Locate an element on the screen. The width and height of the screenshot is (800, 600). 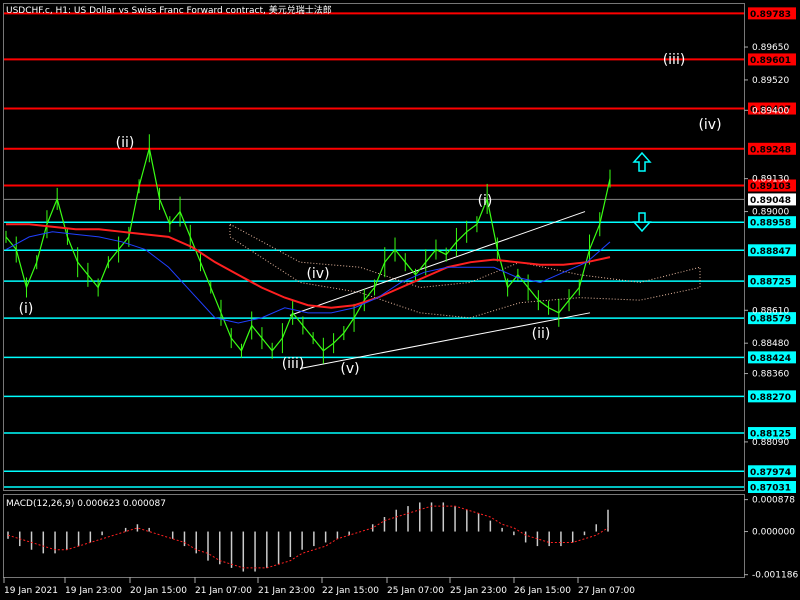
level-label: 0.89248 is located at coordinates (770, 150).